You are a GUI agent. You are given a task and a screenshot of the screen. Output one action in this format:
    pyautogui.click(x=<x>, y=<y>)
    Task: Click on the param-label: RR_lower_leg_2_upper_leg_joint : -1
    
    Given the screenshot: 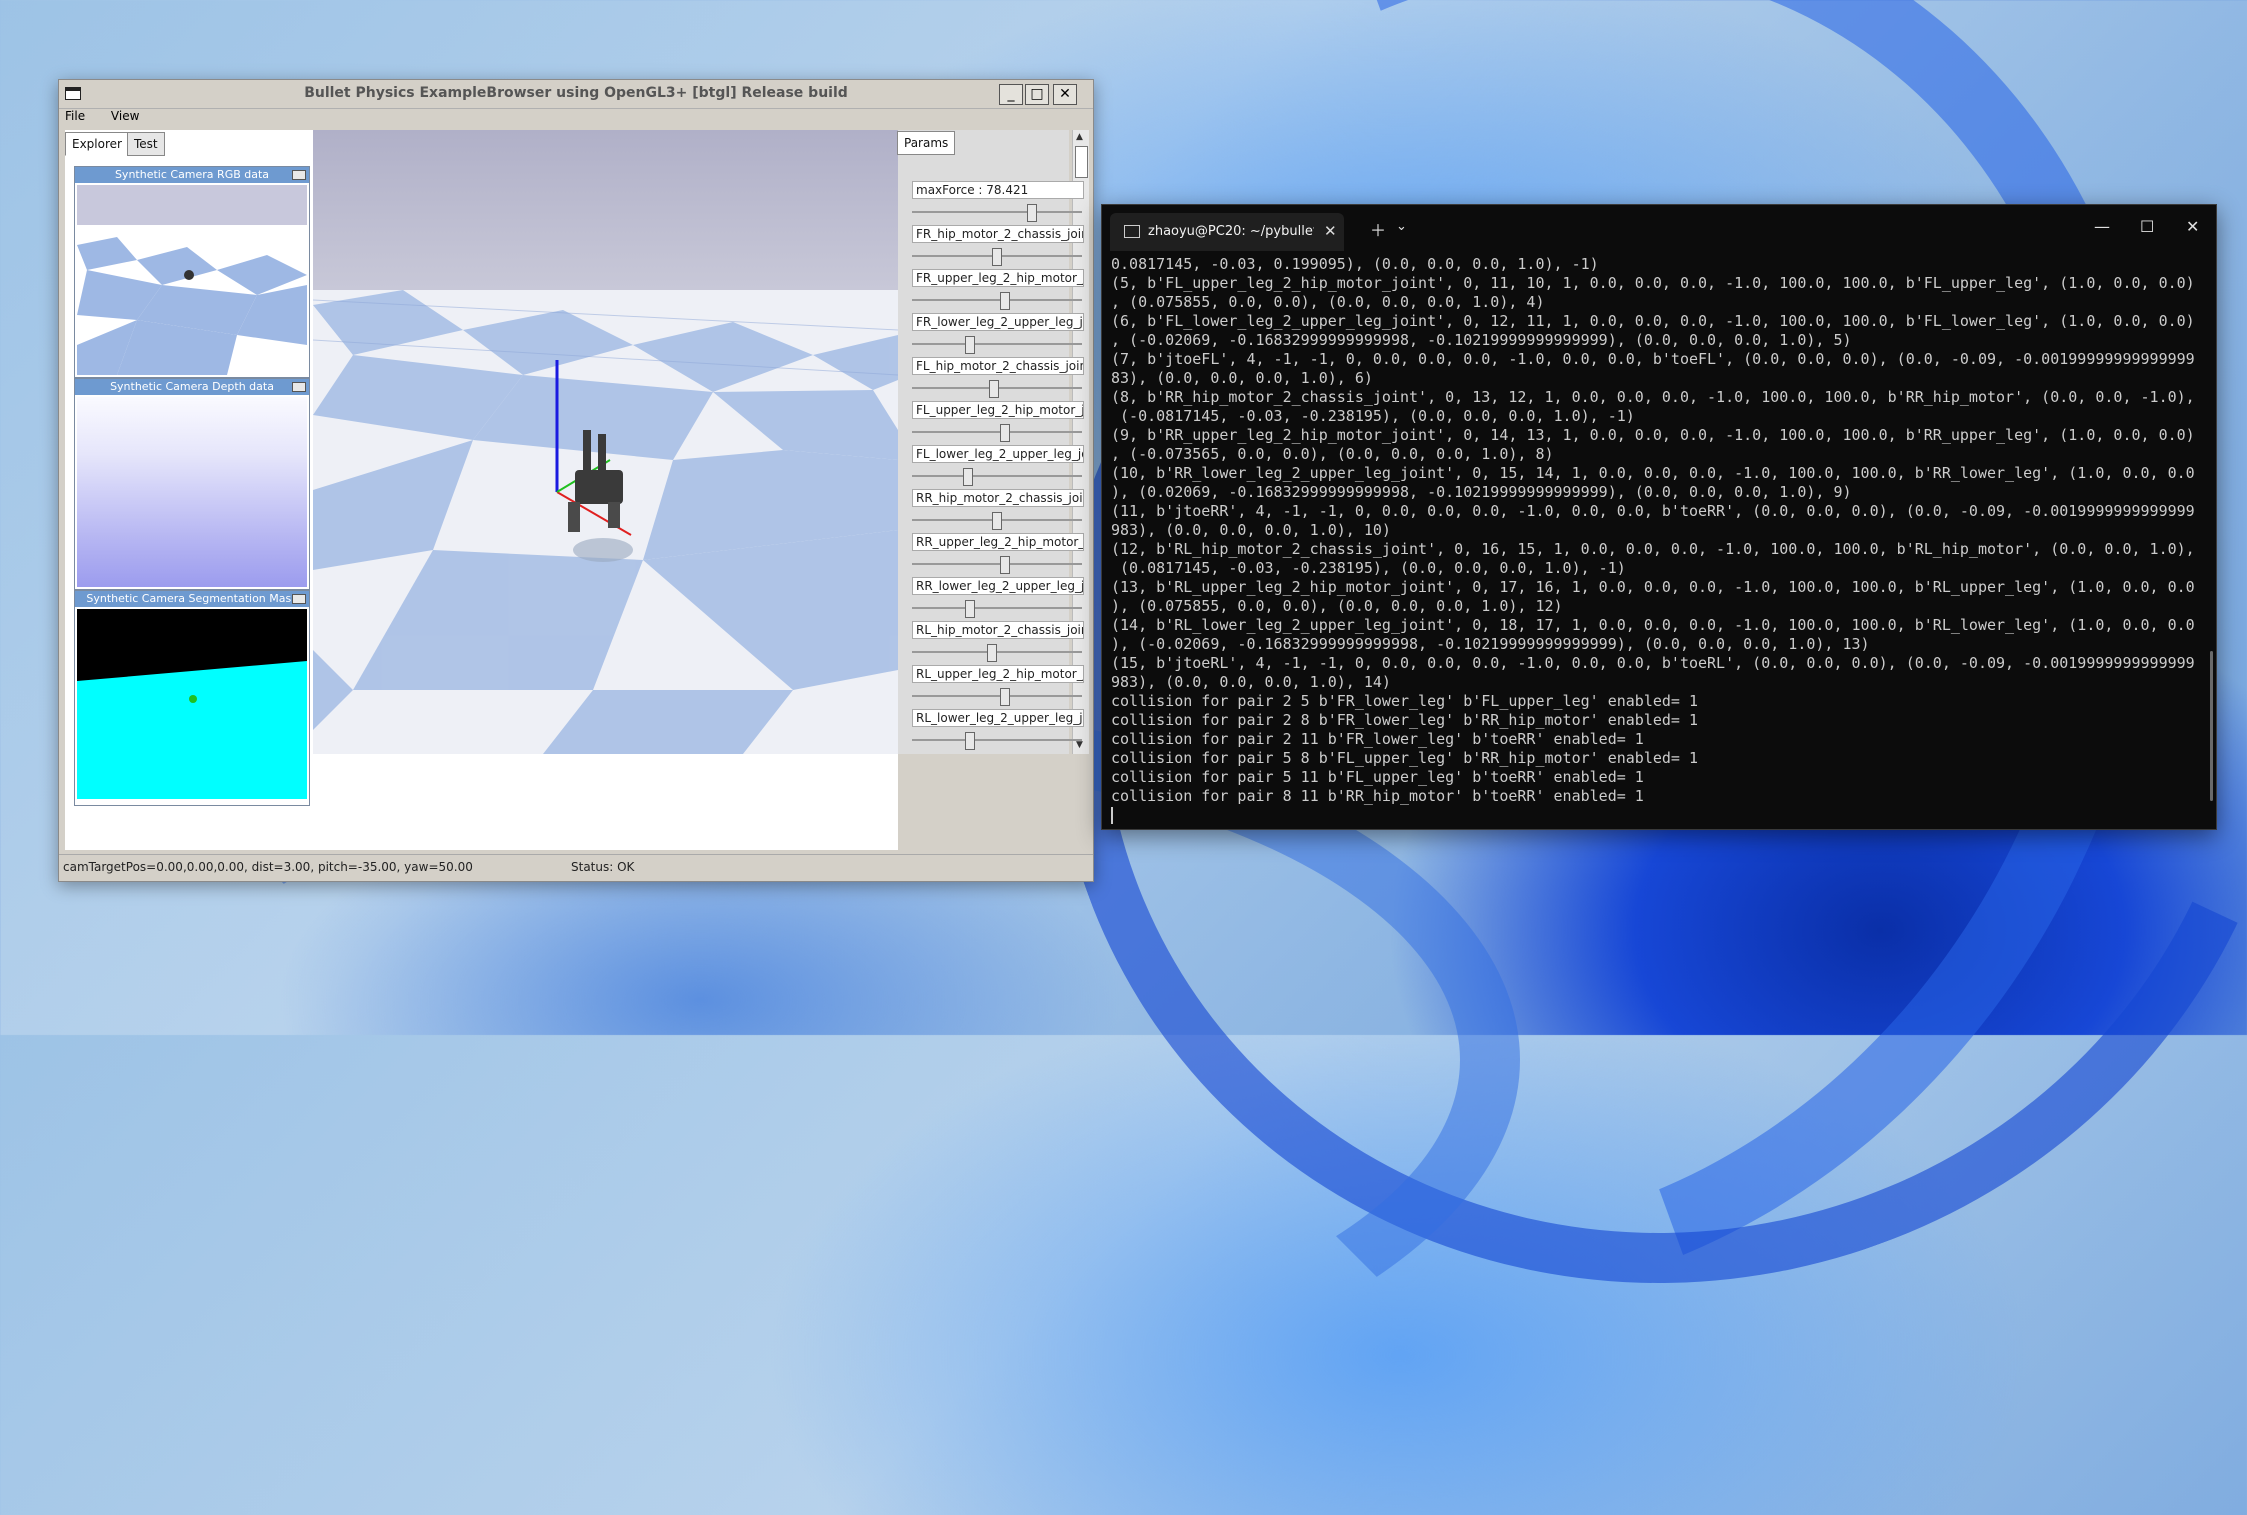 What is the action you would take?
    pyautogui.click(x=998, y=586)
    